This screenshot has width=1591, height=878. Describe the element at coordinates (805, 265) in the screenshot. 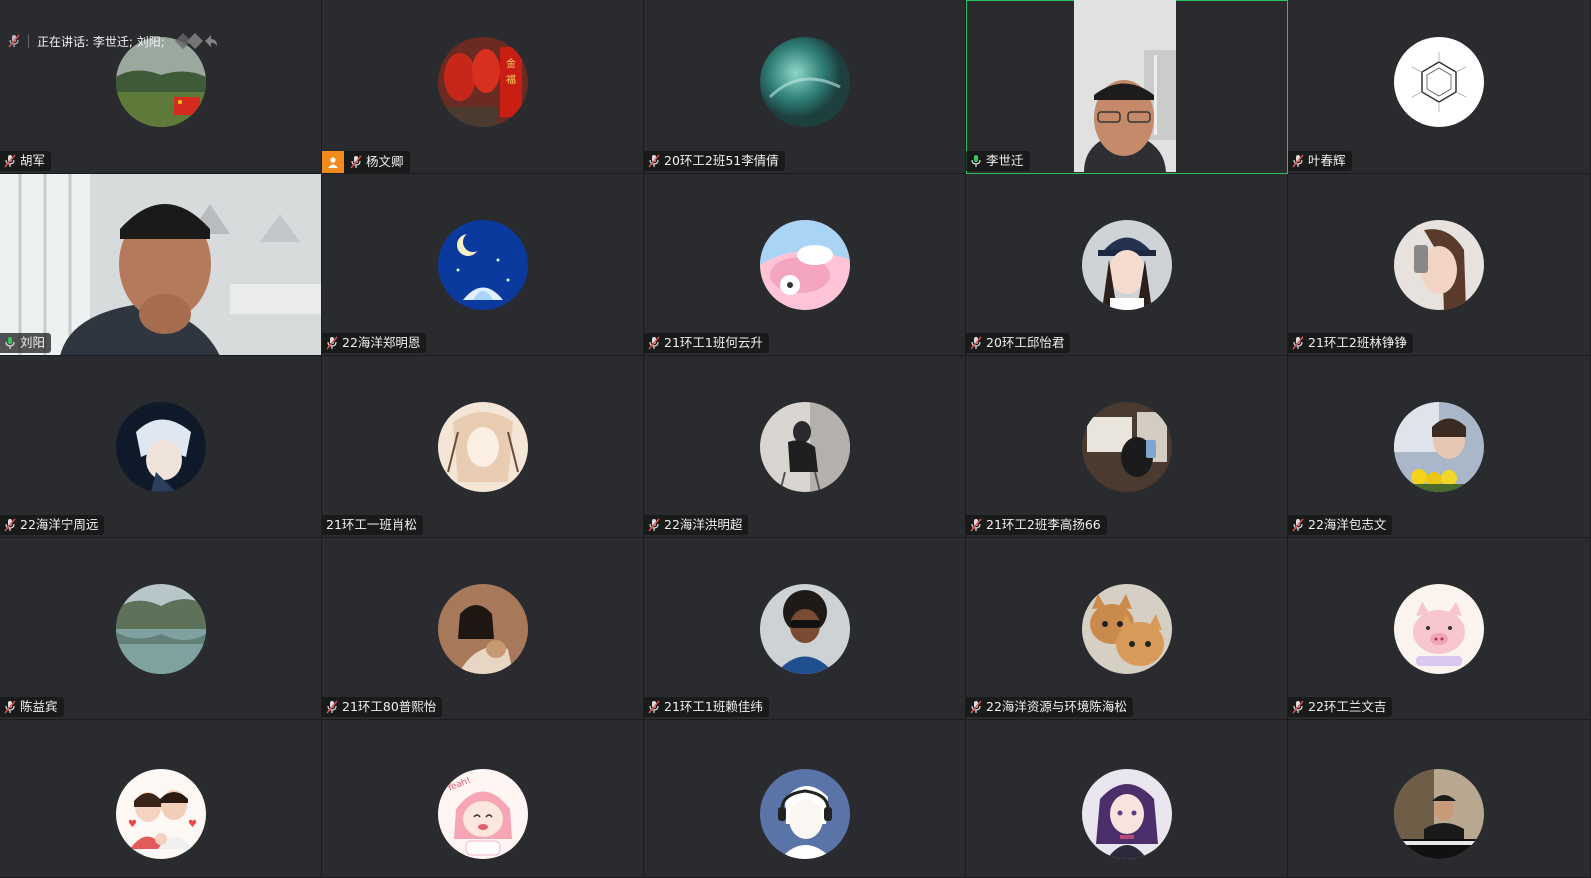

I see `participant-tile: 21环工1班何云升` at that location.